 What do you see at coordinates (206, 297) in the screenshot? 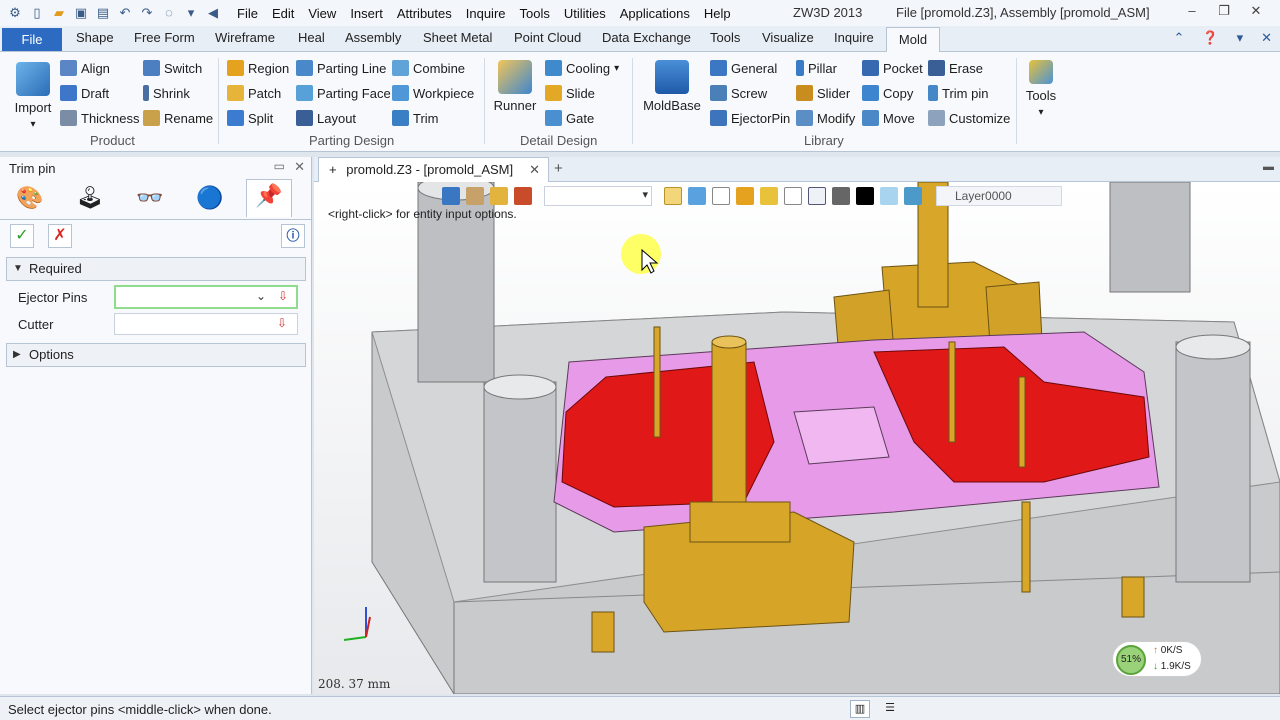
I see `ejector-pins-input: ⌄ ⇩` at bounding box center [206, 297].